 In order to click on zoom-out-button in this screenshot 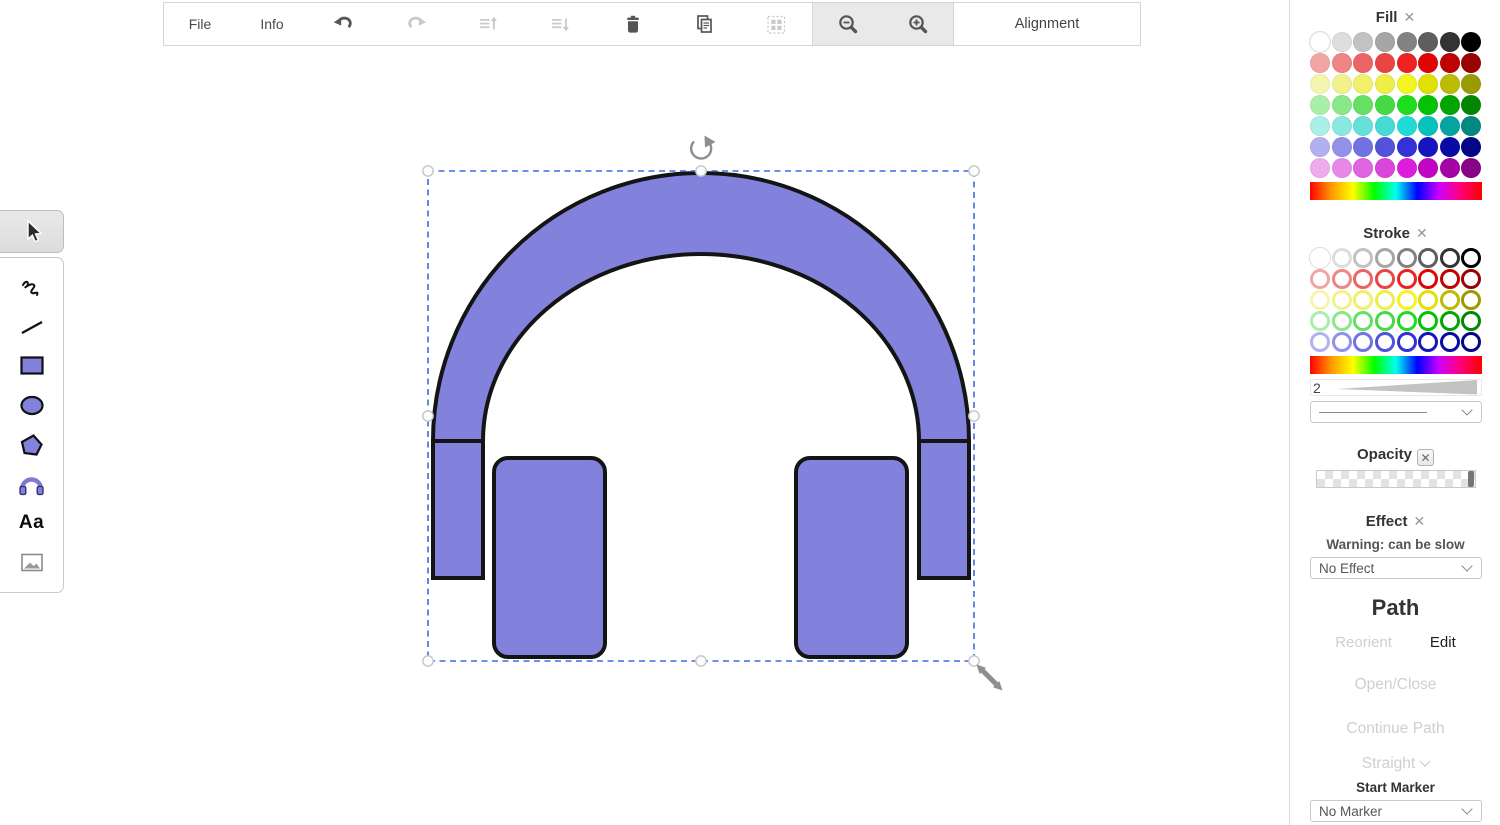, I will do `click(848, 24)`.